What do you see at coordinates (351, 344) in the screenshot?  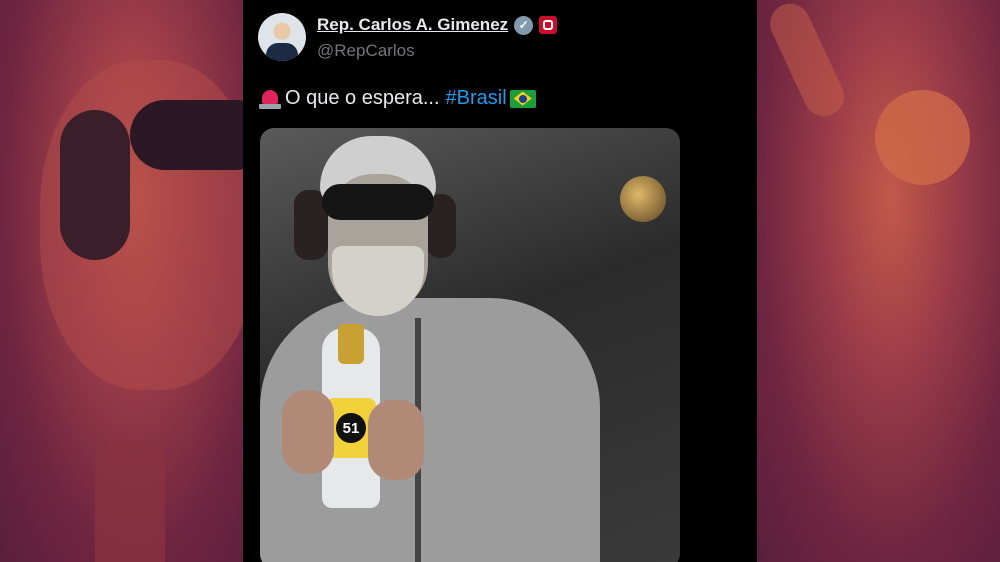 I see `photo-bottle-neck` at bounding box center [351, 344].